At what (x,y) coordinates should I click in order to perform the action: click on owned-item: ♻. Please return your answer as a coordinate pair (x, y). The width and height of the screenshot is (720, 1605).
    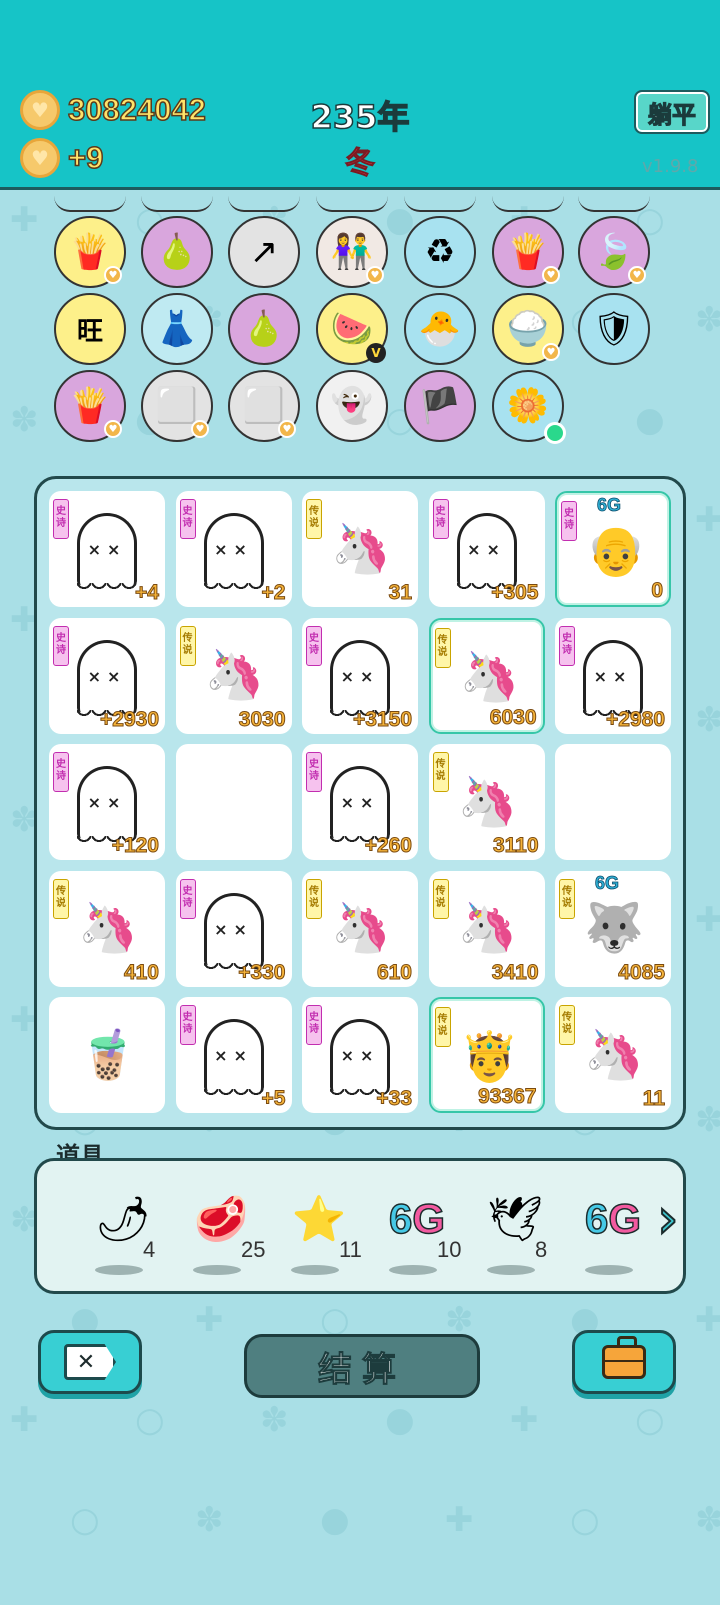
    Looking at the image, I should click on (440, 252).